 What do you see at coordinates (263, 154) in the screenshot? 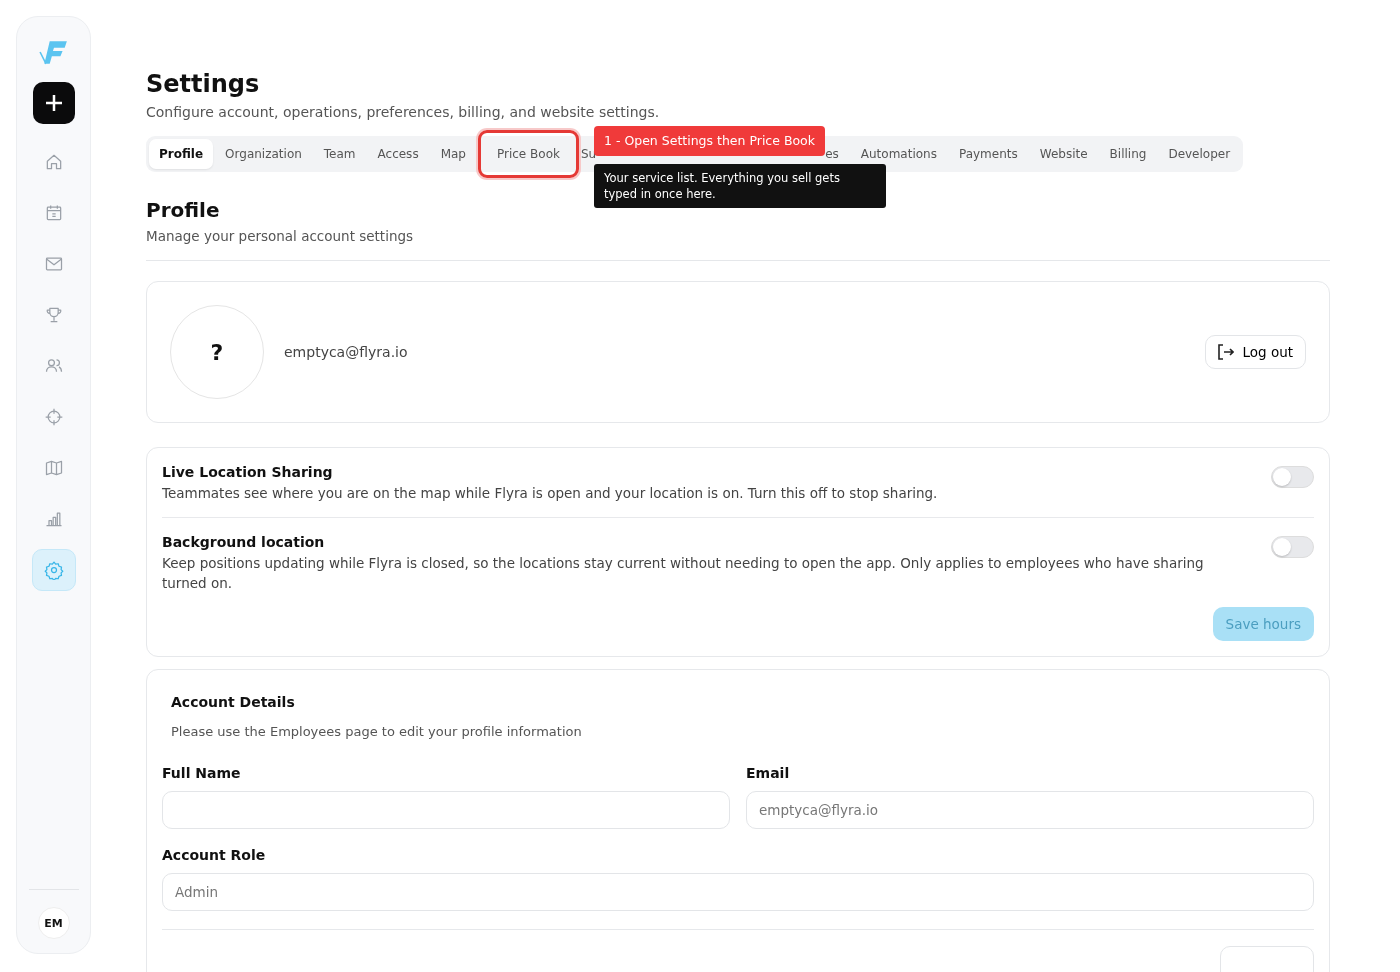
I see `settings-tab: Organization` at bounding box center [263, 154].